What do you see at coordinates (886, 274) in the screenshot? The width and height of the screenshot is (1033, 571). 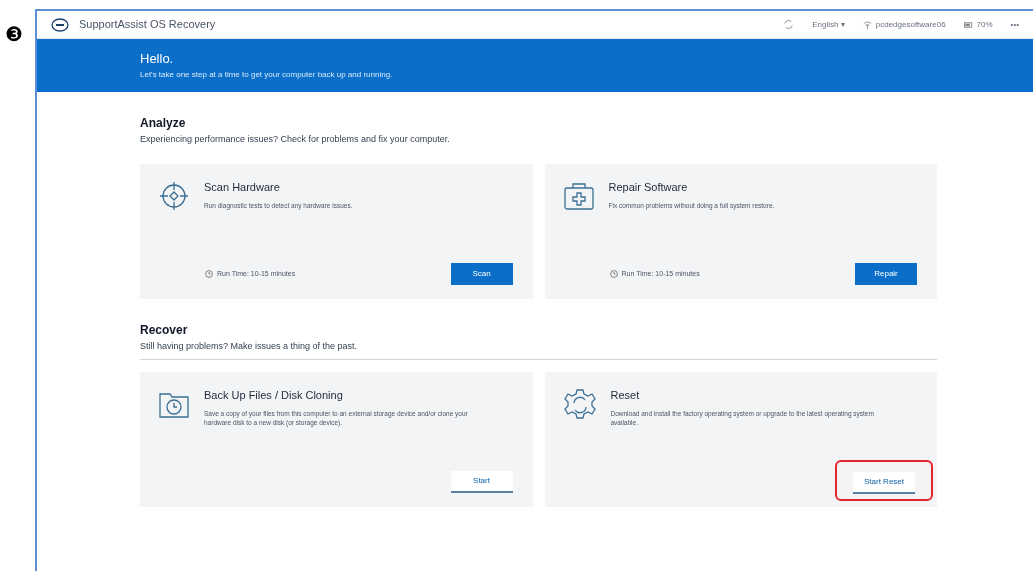 I see `action-button: Repair` at bounding box center [886, 274].